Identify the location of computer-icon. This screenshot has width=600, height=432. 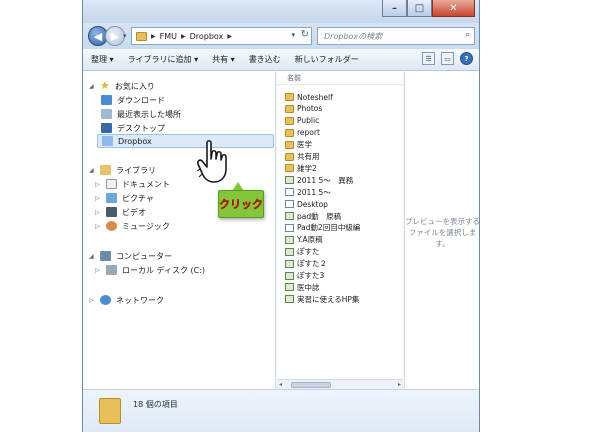
(105, 256).